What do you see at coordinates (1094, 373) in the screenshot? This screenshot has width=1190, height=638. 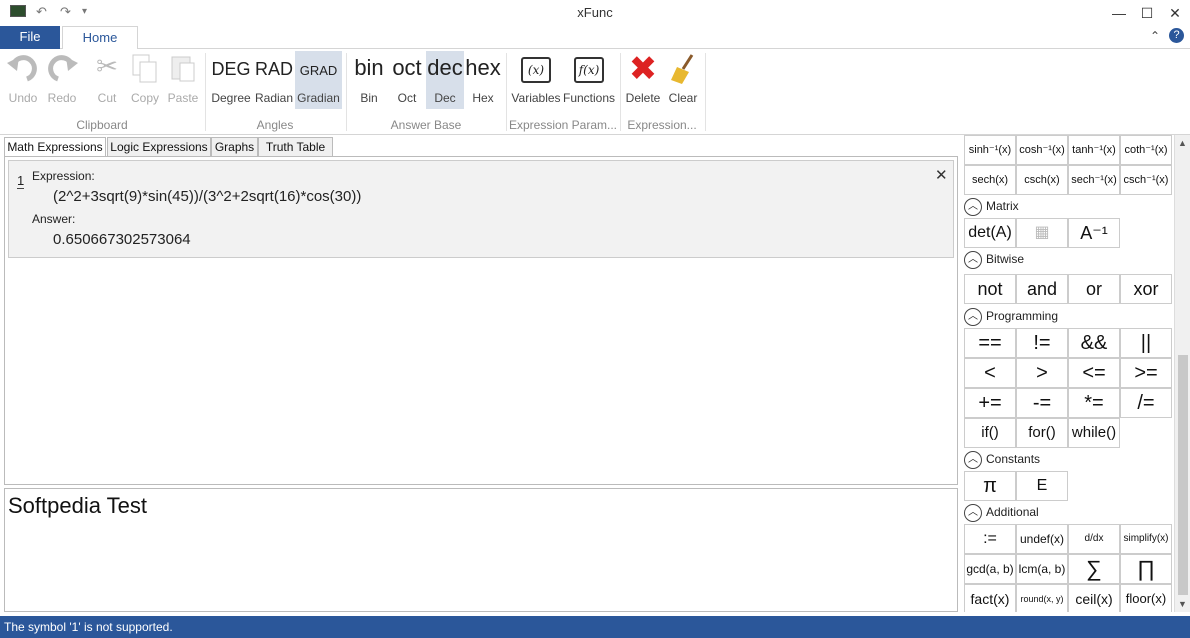 I see `less-or-equal-button: <=` at bounding box center [1094, 373].